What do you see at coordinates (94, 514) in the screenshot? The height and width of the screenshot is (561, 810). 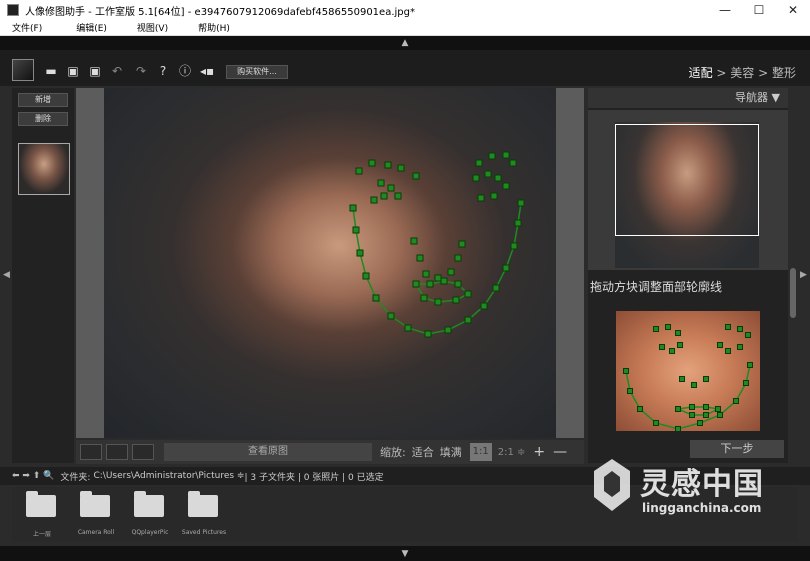 I see `folder-item: Camera Roll` at bounding box center [94, 514].